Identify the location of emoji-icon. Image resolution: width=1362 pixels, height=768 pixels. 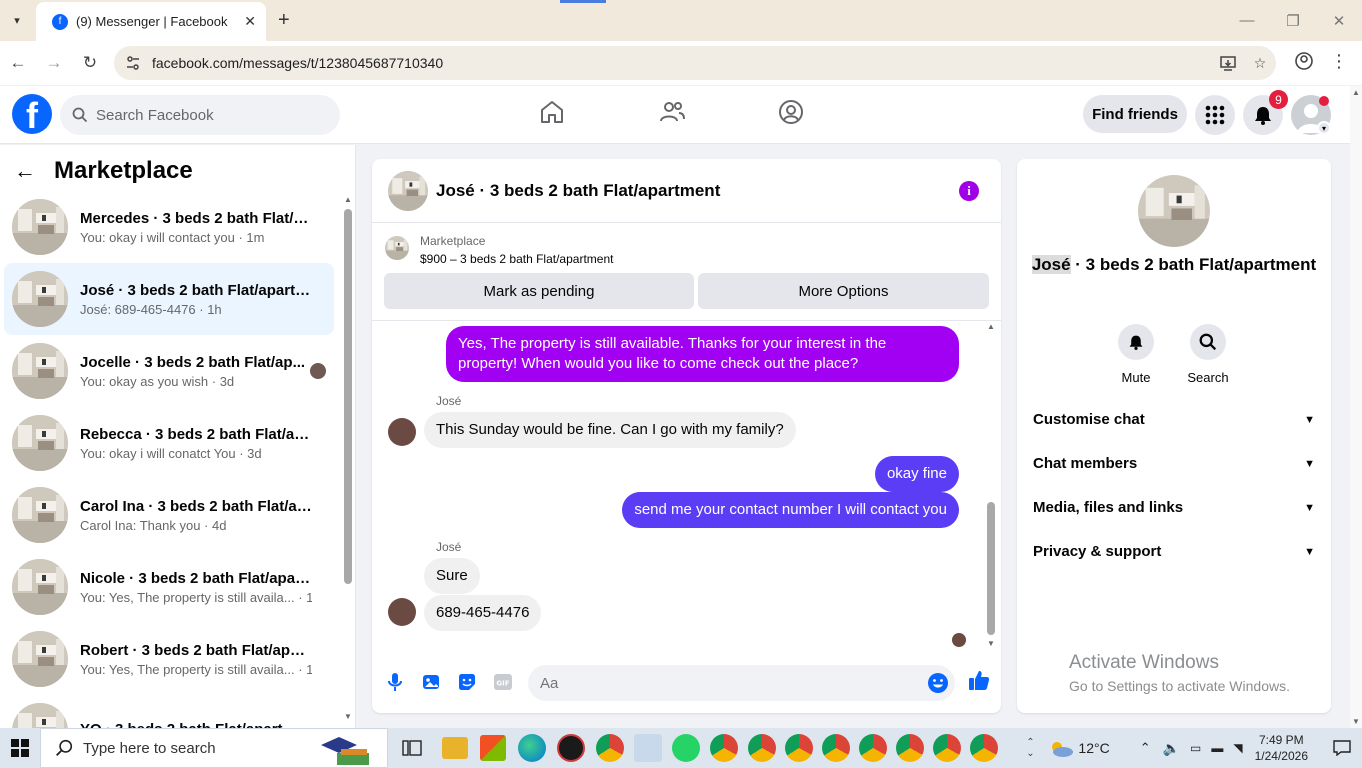
(938, 684).